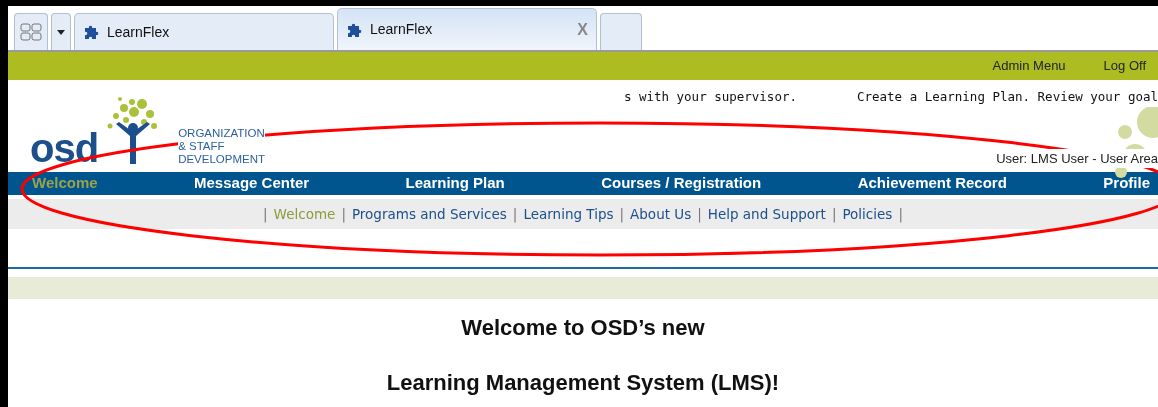 Image resolution: width=1158 pixels, height=407 pixels. I want to click on sub-nav-link: Programs and Services, so click(429, 214).